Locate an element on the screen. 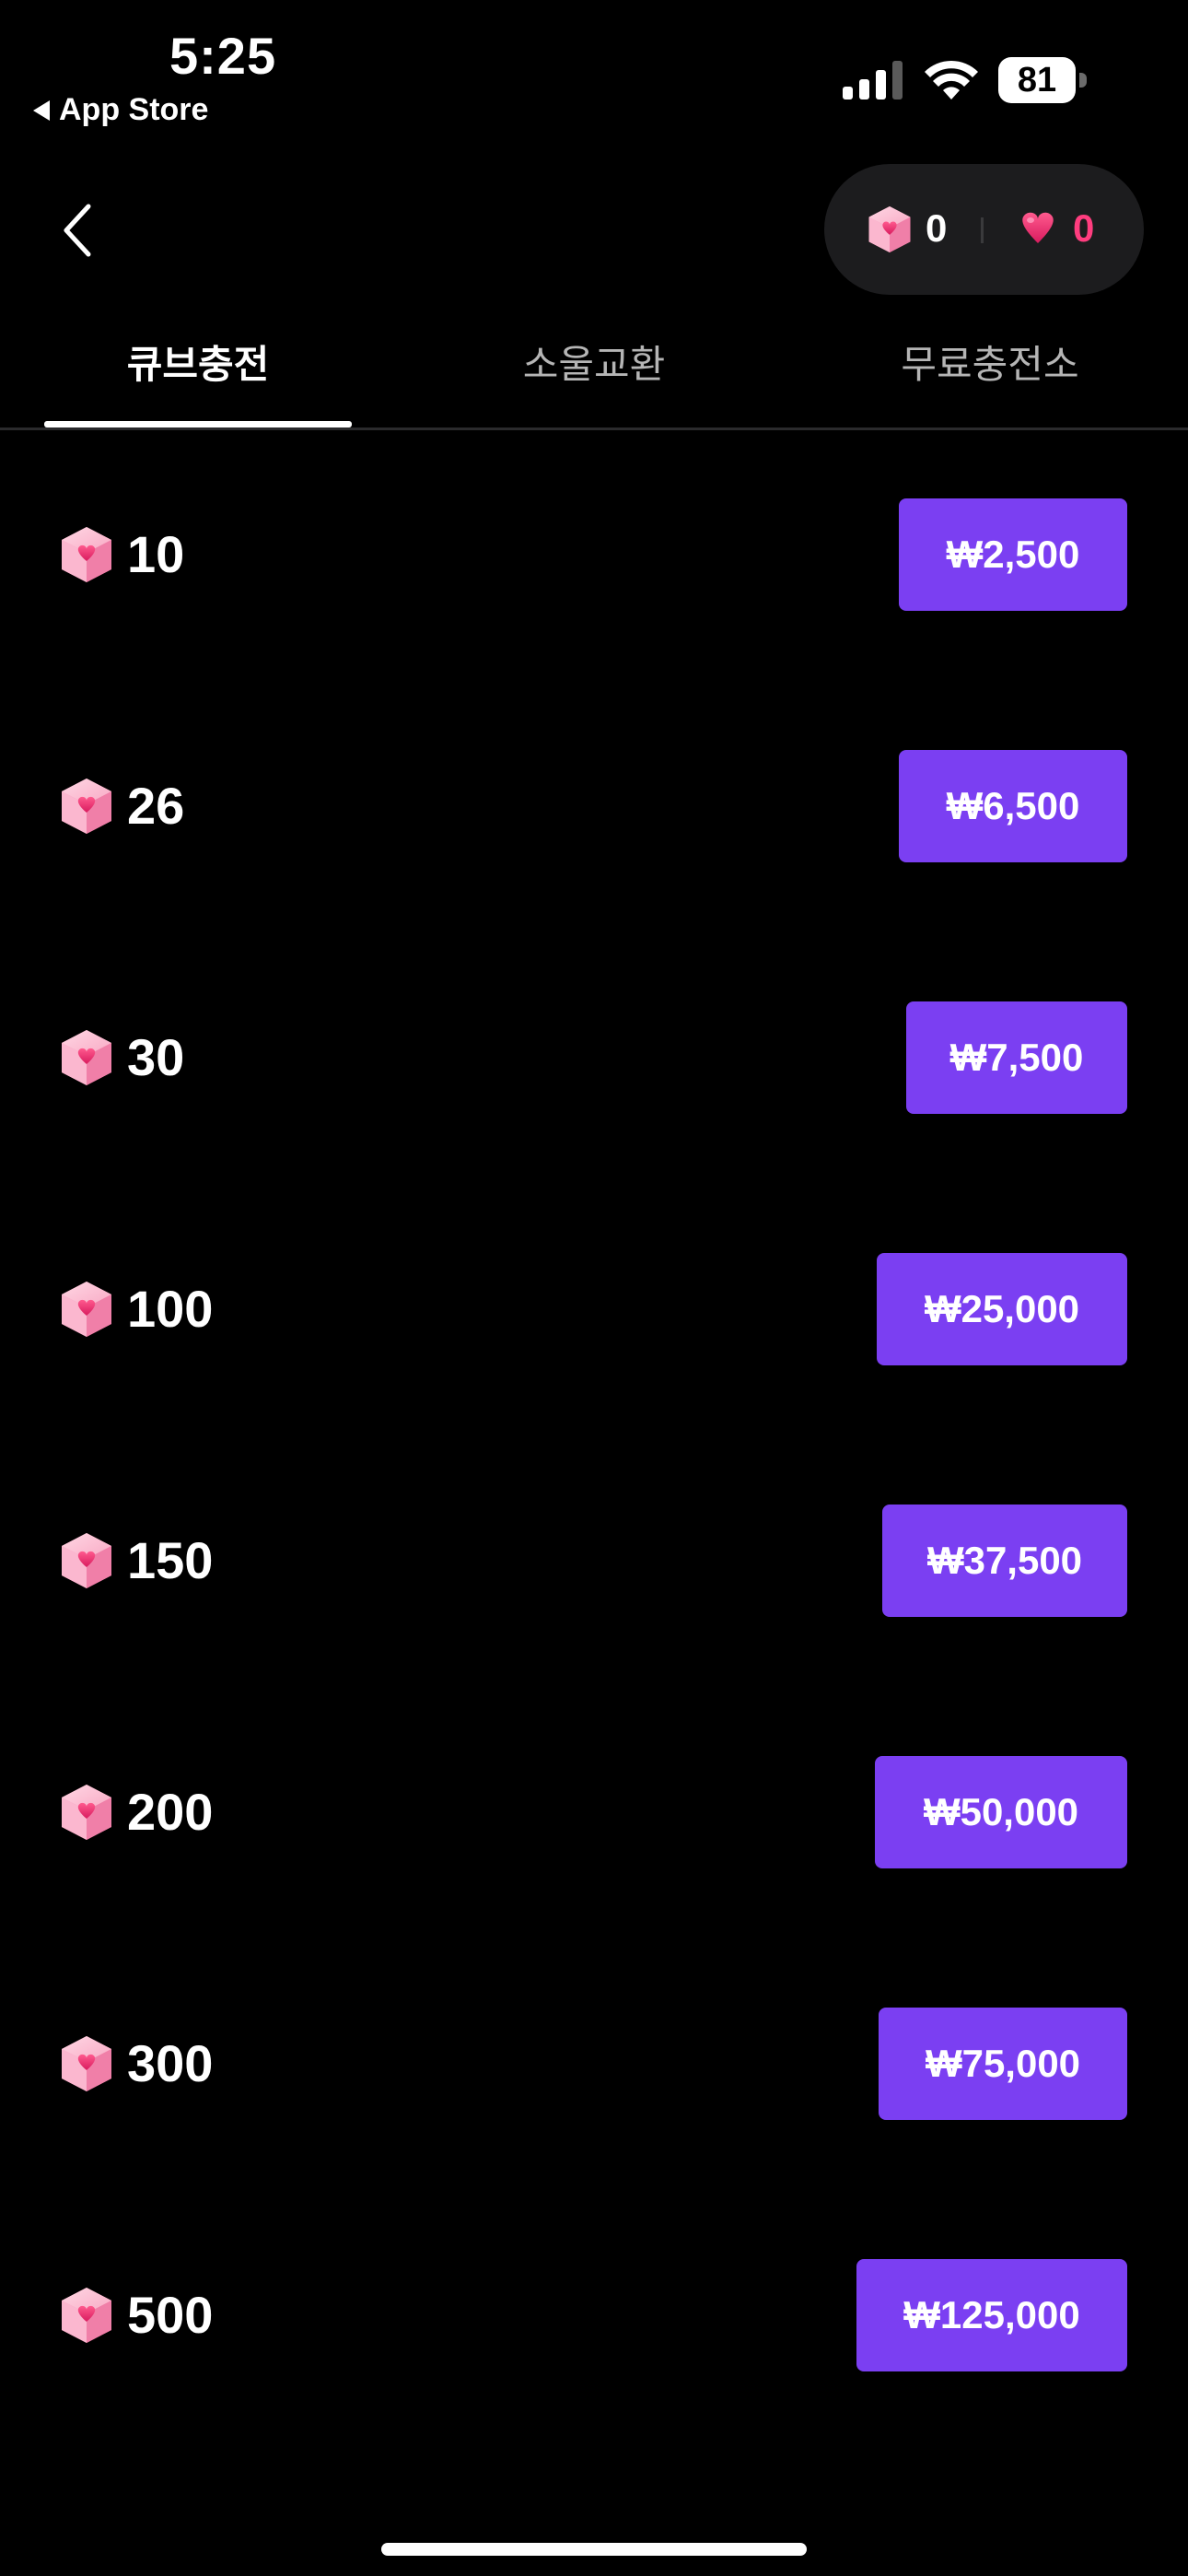  price-button: ₩2,500 is located at coordinates (1013, 554).